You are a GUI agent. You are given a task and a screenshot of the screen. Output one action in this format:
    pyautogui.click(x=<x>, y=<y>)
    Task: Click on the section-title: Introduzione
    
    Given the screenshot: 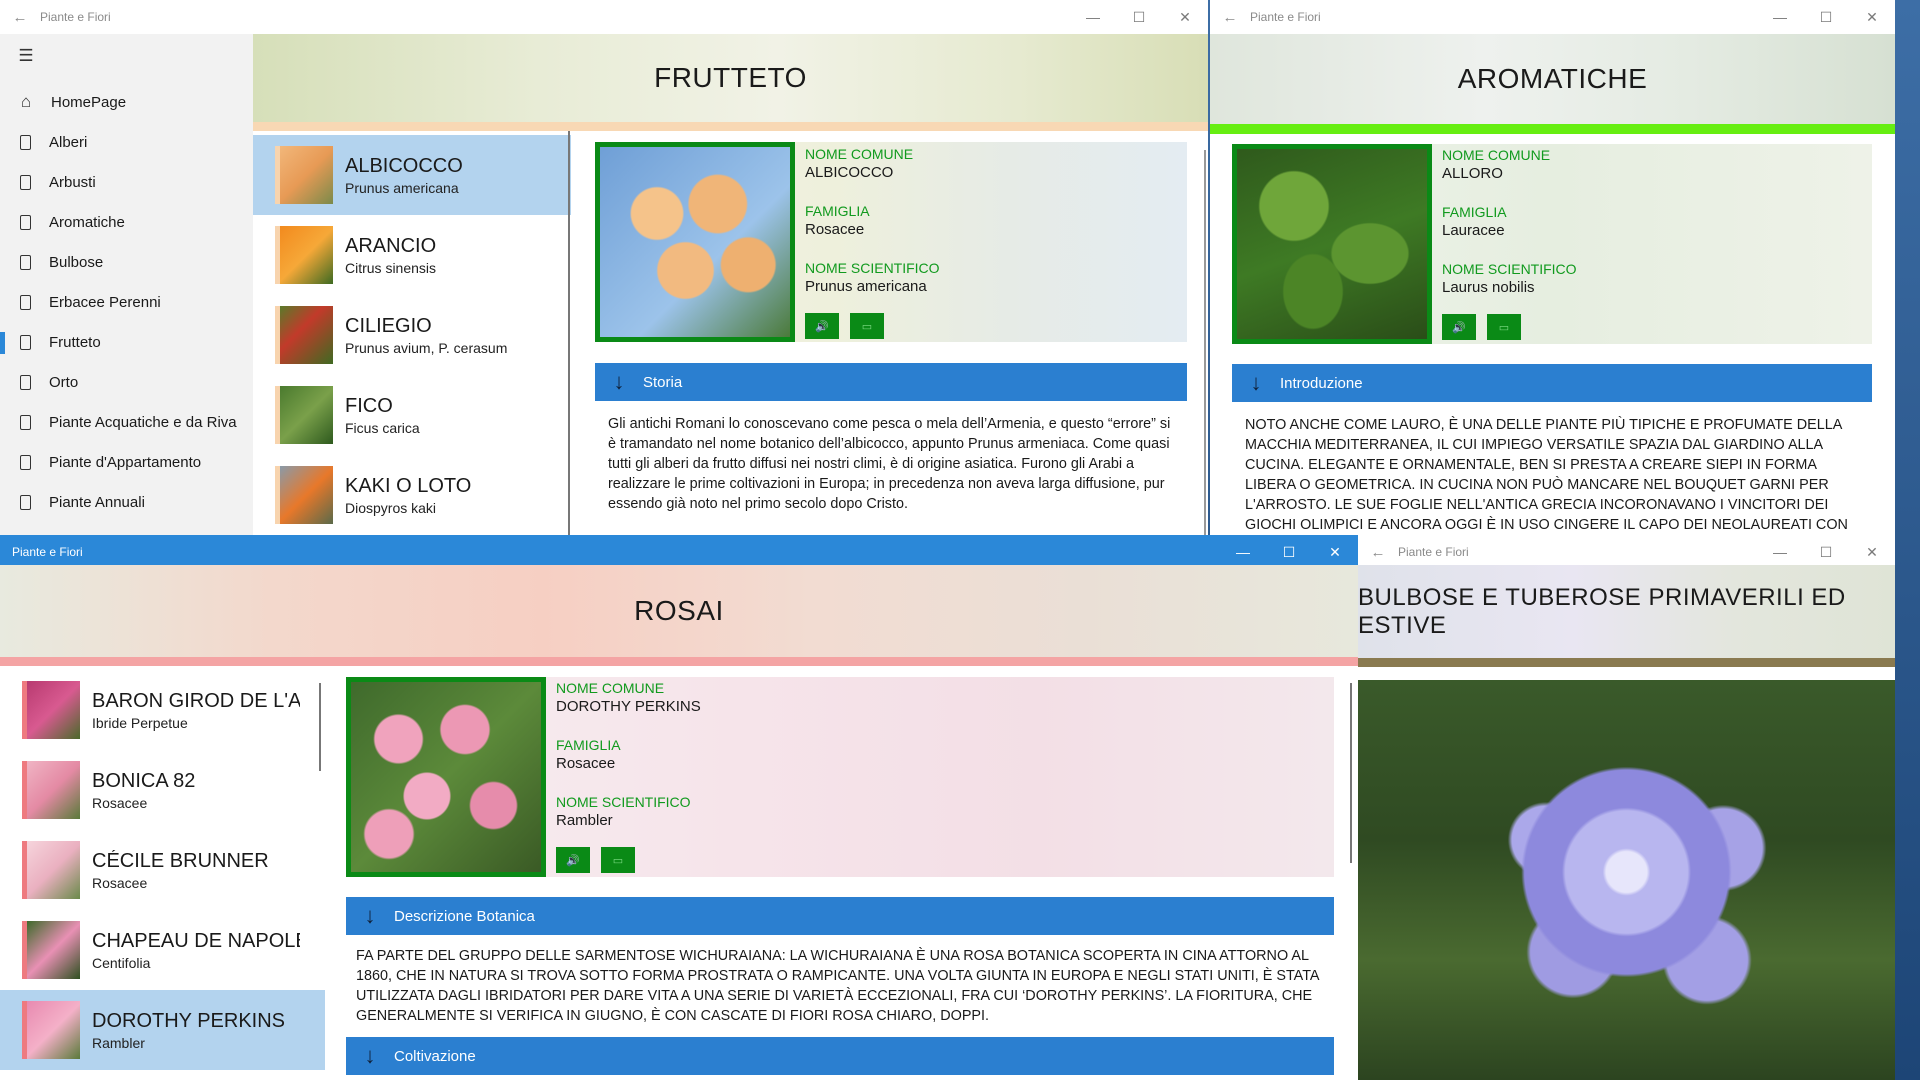 What is the action you would take?
    pyautogui.click(x=1321, y=383)
    